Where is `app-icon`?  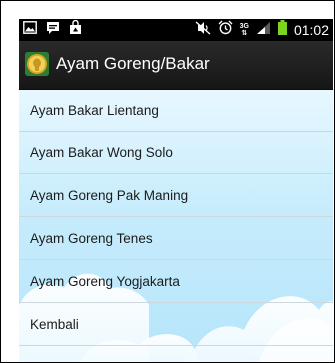
app-icon is located at coordinates (37, 64).